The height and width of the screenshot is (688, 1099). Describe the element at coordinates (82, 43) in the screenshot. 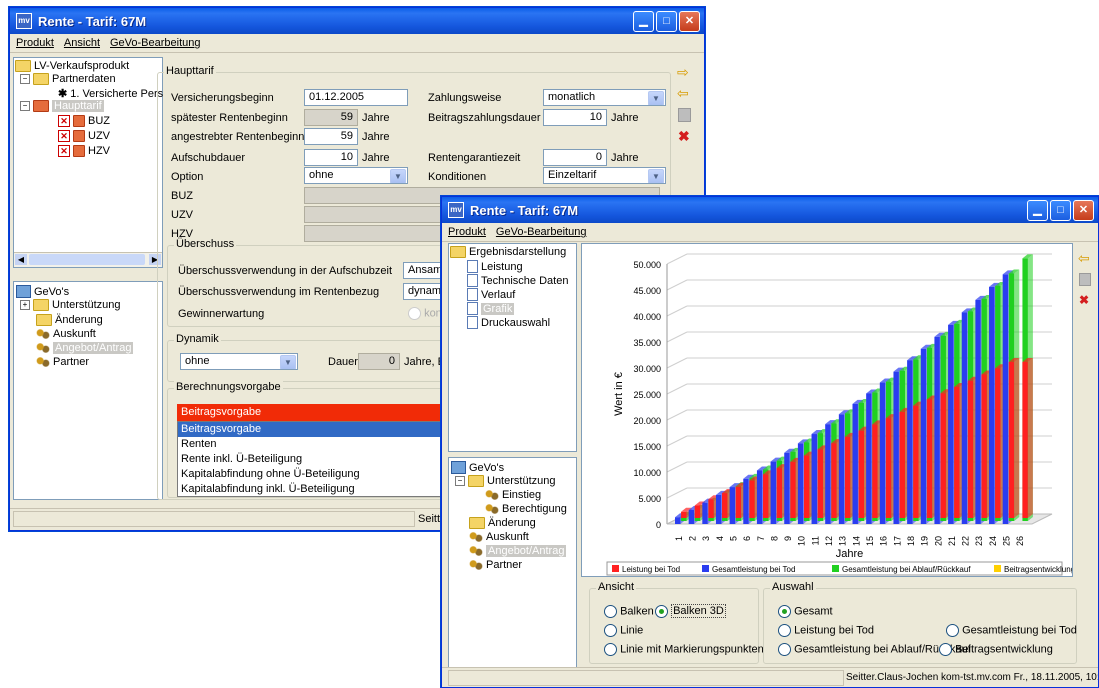

I see `menu-ansicht: Ansicht` at that location.